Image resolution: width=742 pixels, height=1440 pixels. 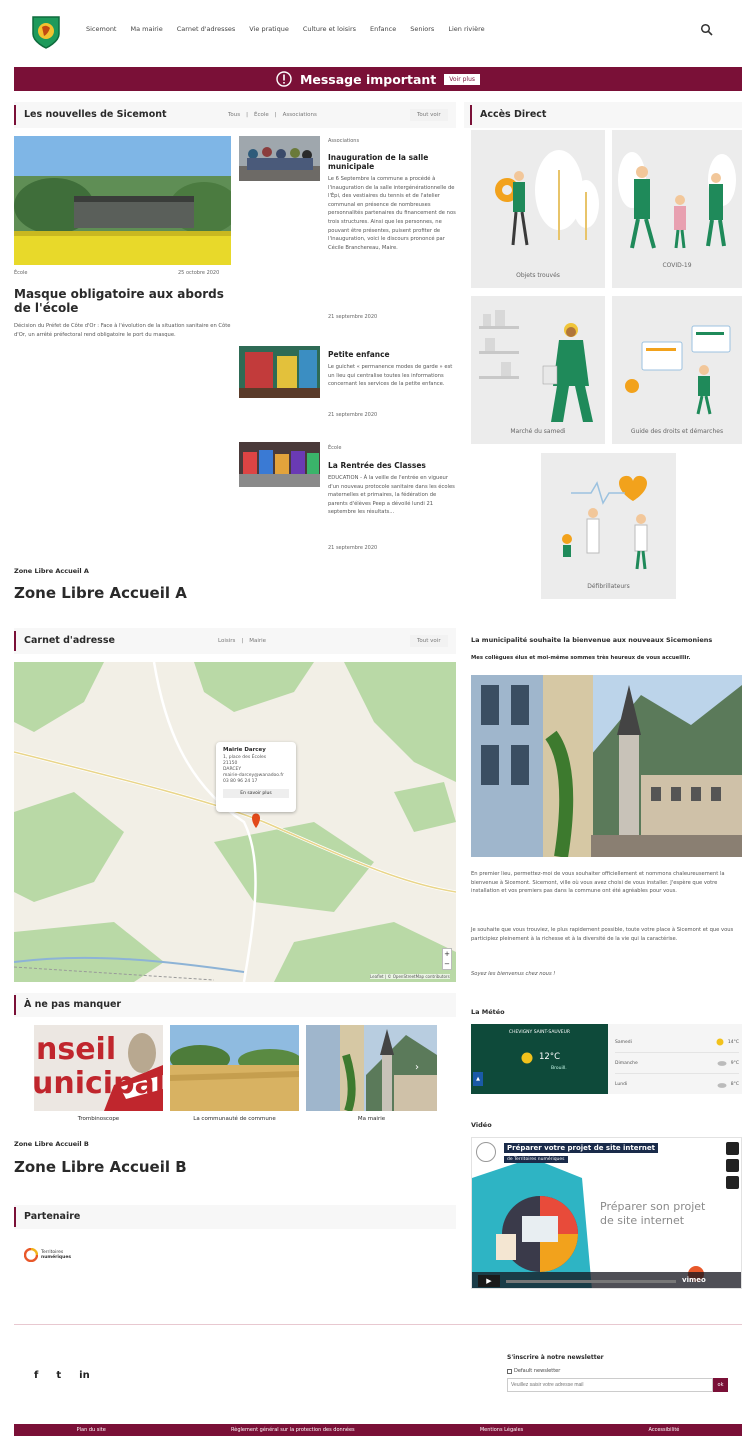 What do you see at coordinates (417, 1068) in the screenshot?
I see `carousel-next-arrow: ›` at bounding box center [417, 1068].